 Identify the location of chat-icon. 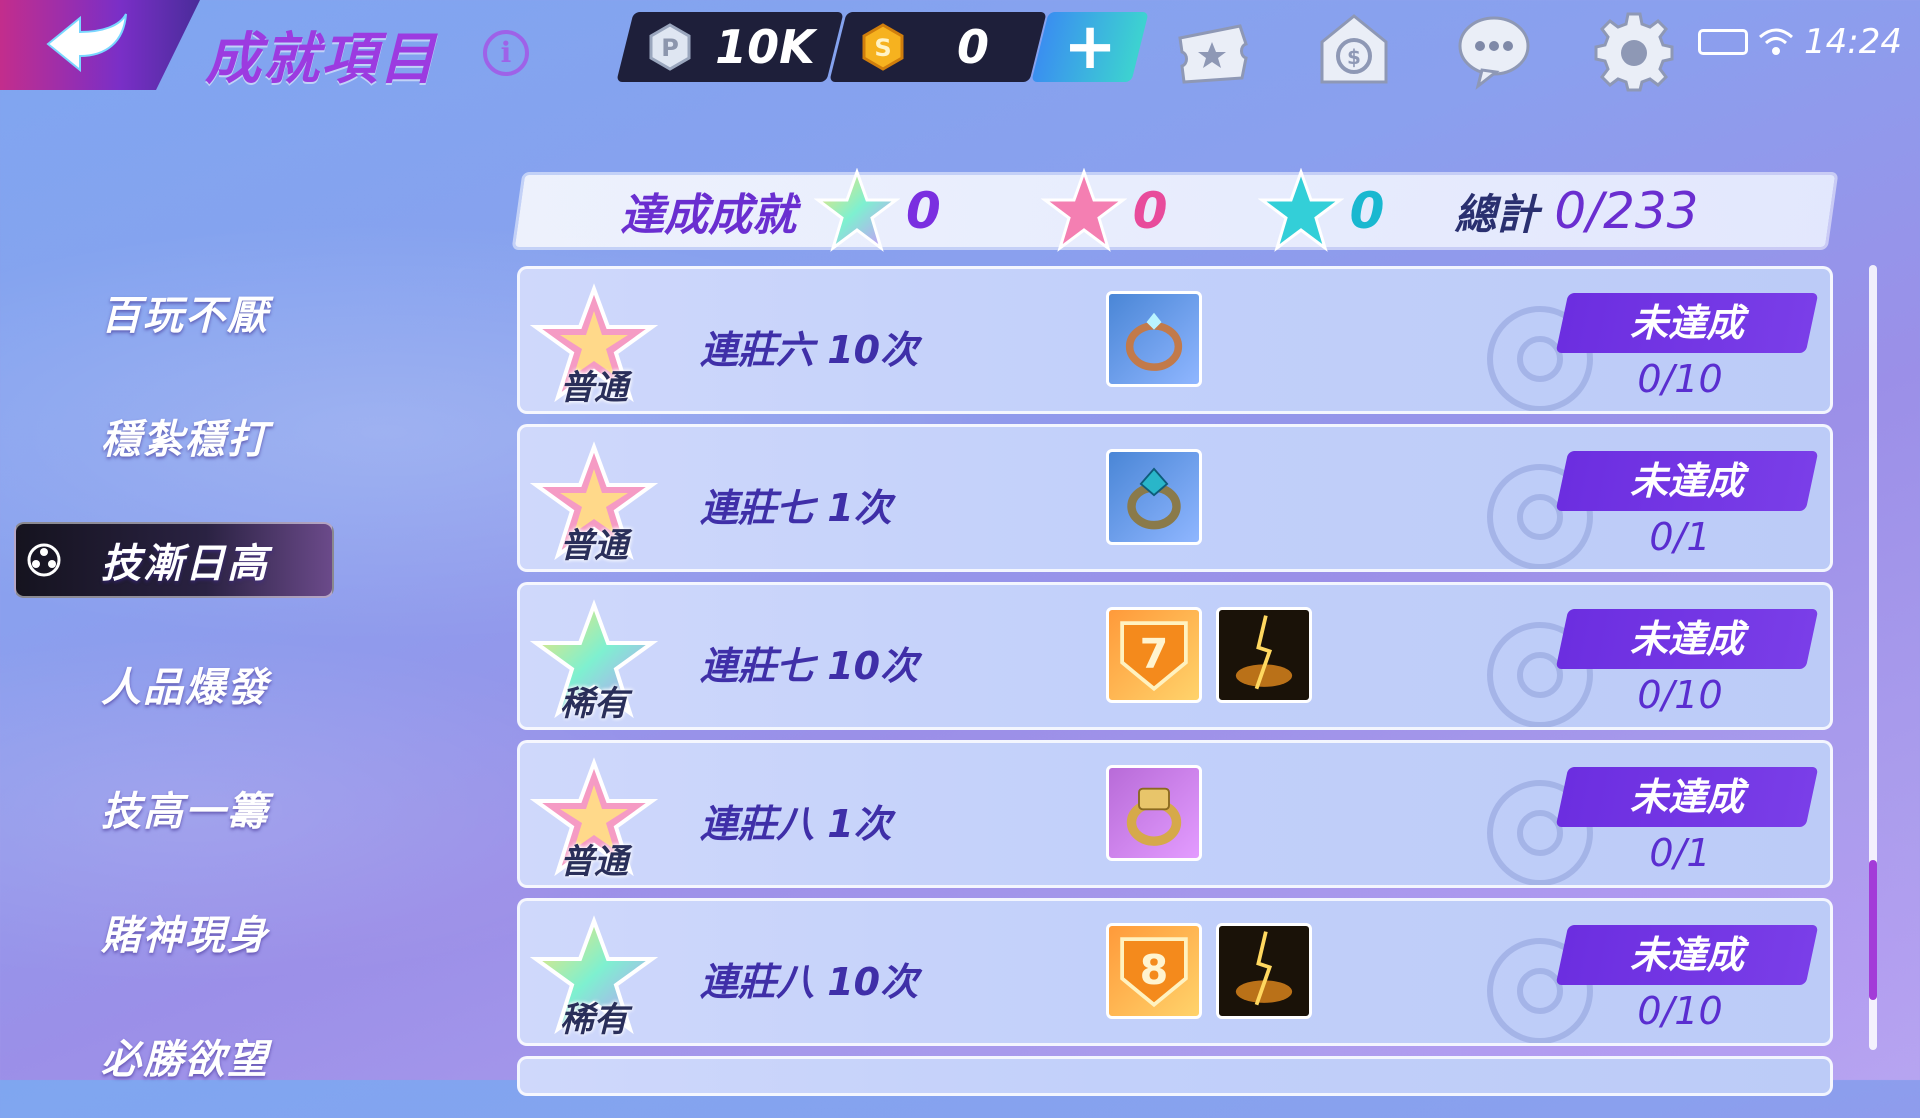
(1494, 50).